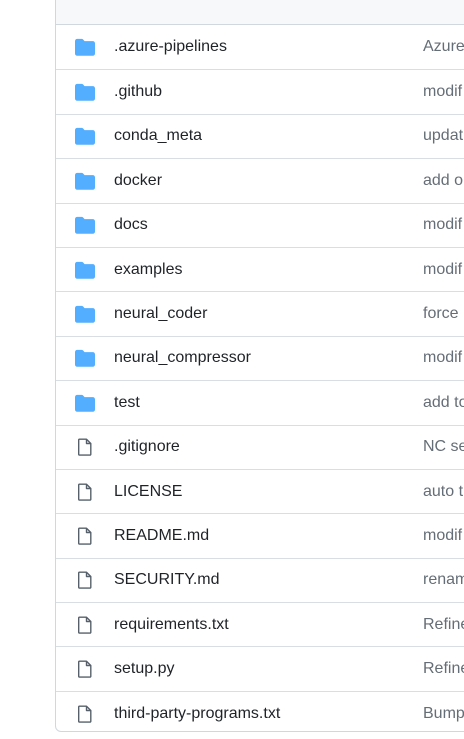  Describe the element at coordinates (260, 535) in the screenshot. I see `file-row: README.md modif` at that location.